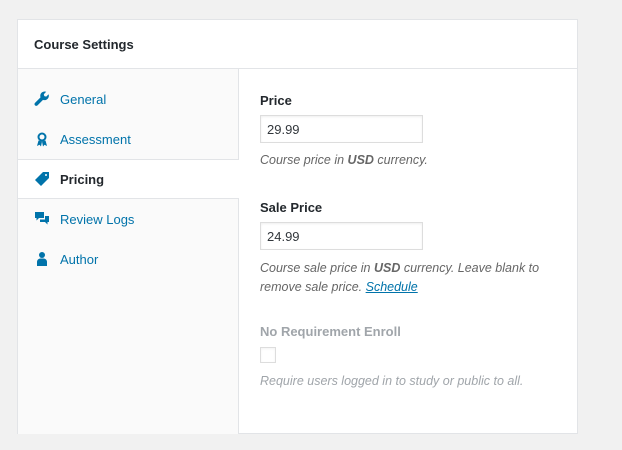 The width and height of the screenshot is (622, 450). What do you see at coordinates (341, 236) in the screenshot?
I see `sale-price-input` at bounding box center [341, 236].